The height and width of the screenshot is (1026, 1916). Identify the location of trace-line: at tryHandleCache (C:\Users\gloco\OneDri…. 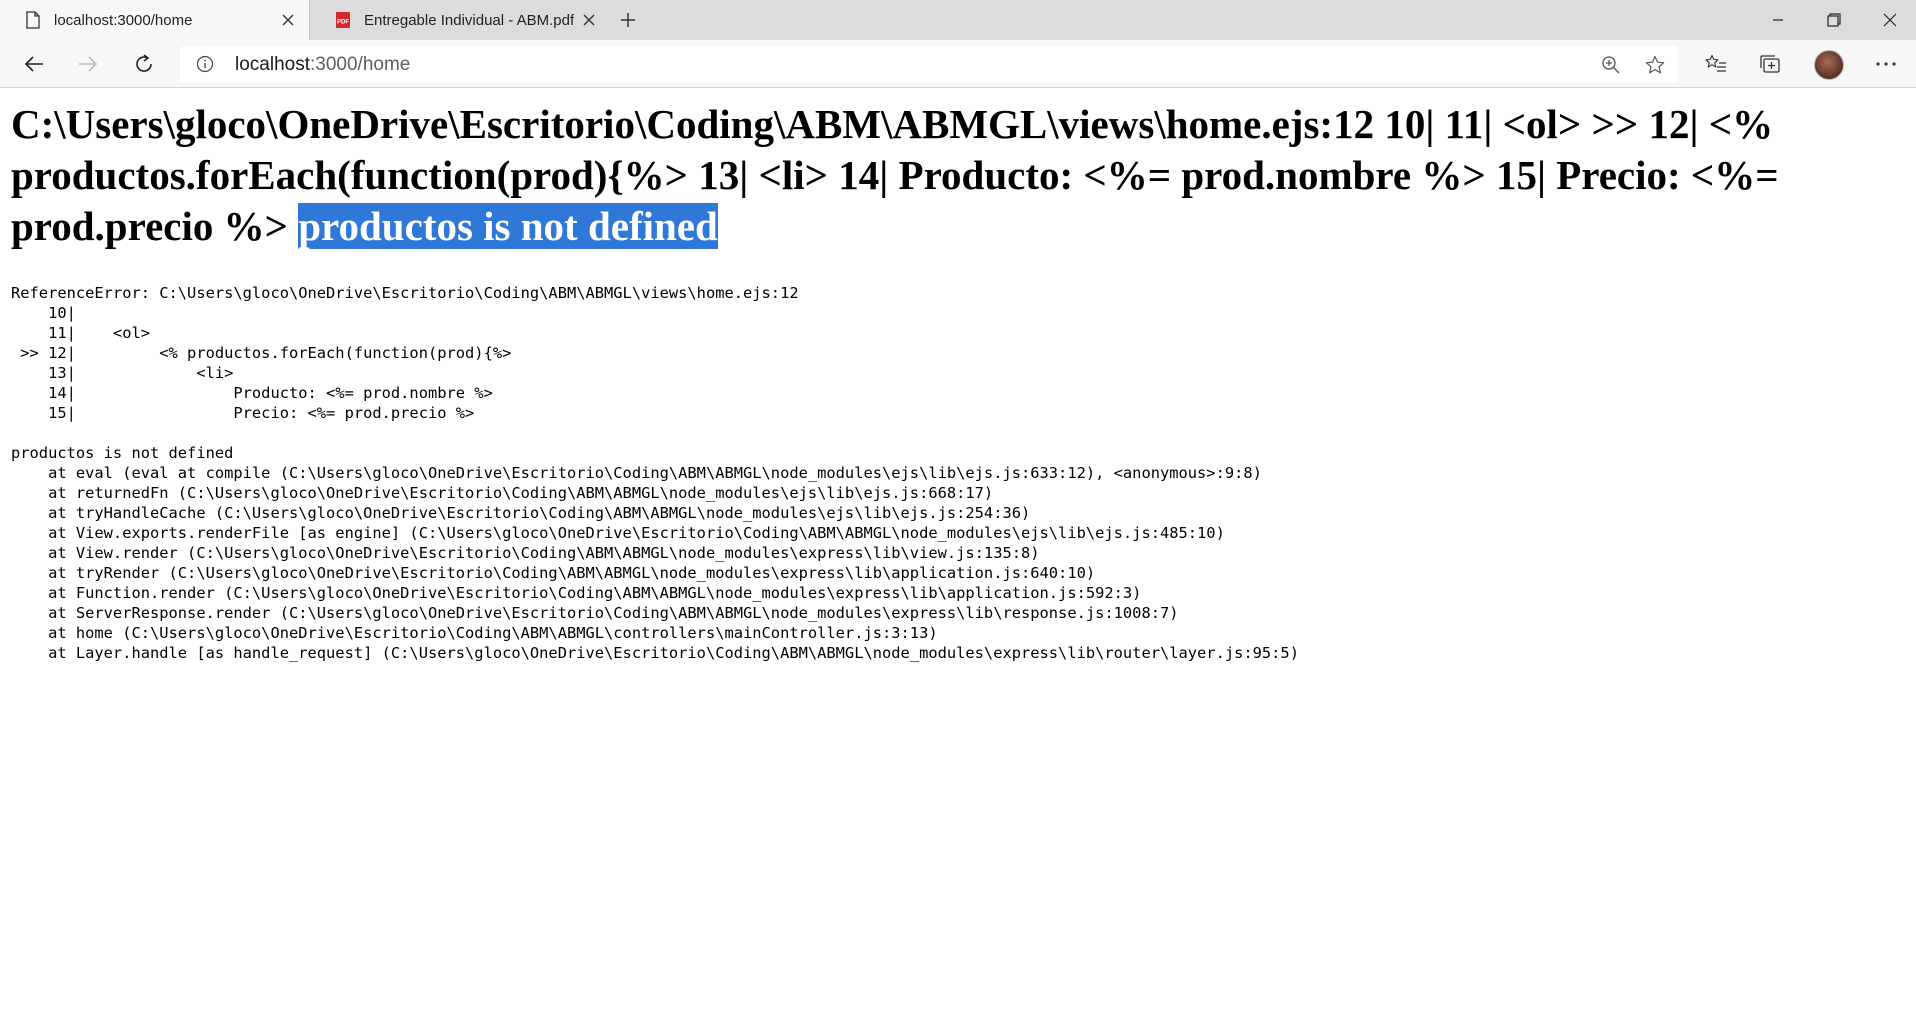
(521, 513).